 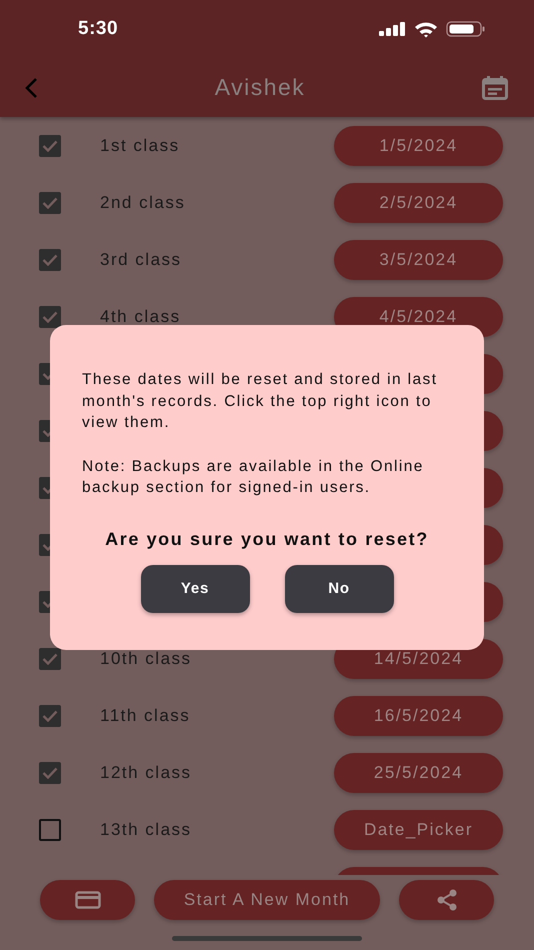 I want to click on status-time: 5:30, so click(x=98, y=29).